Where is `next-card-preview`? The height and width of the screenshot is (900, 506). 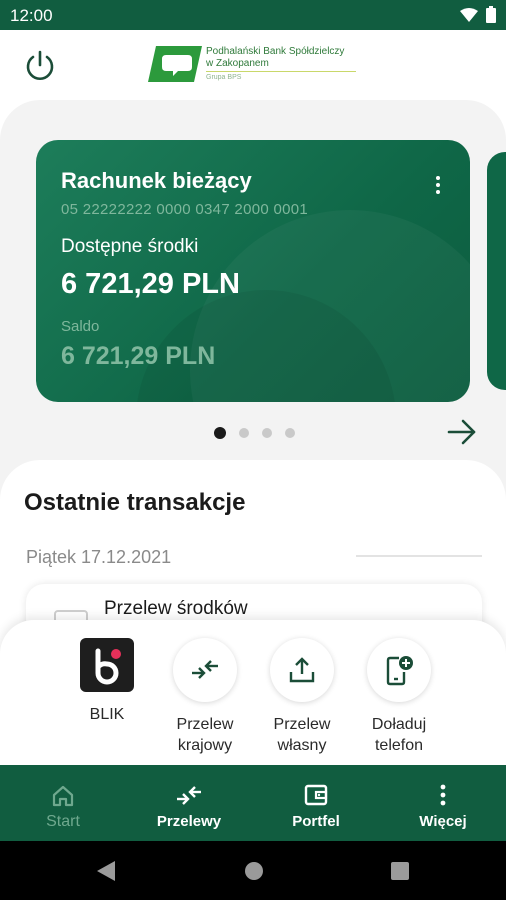 next-card-preview is located at coordinates (496, 271).